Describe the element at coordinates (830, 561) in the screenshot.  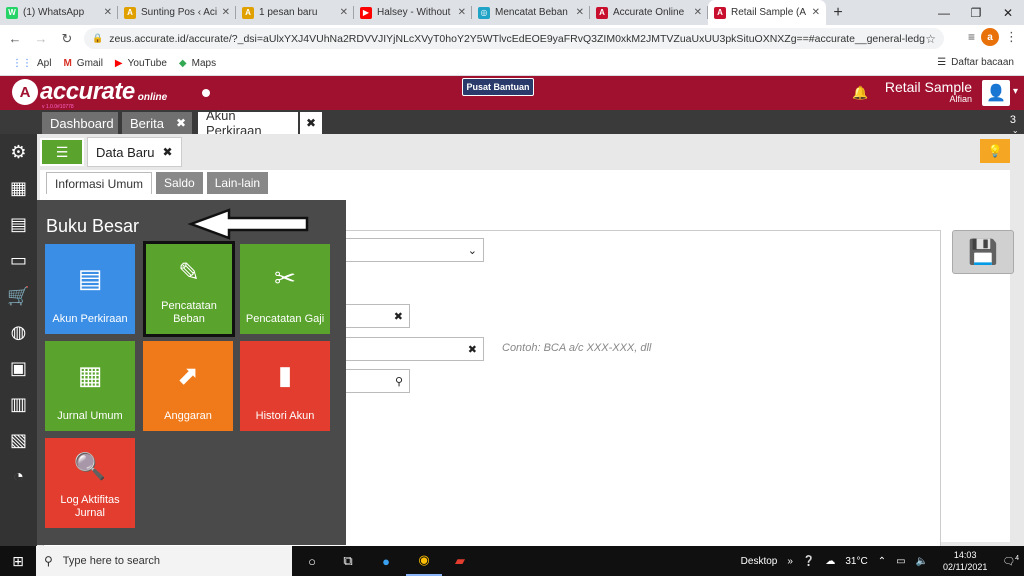
I see `weather-icon: ☁` at that location.